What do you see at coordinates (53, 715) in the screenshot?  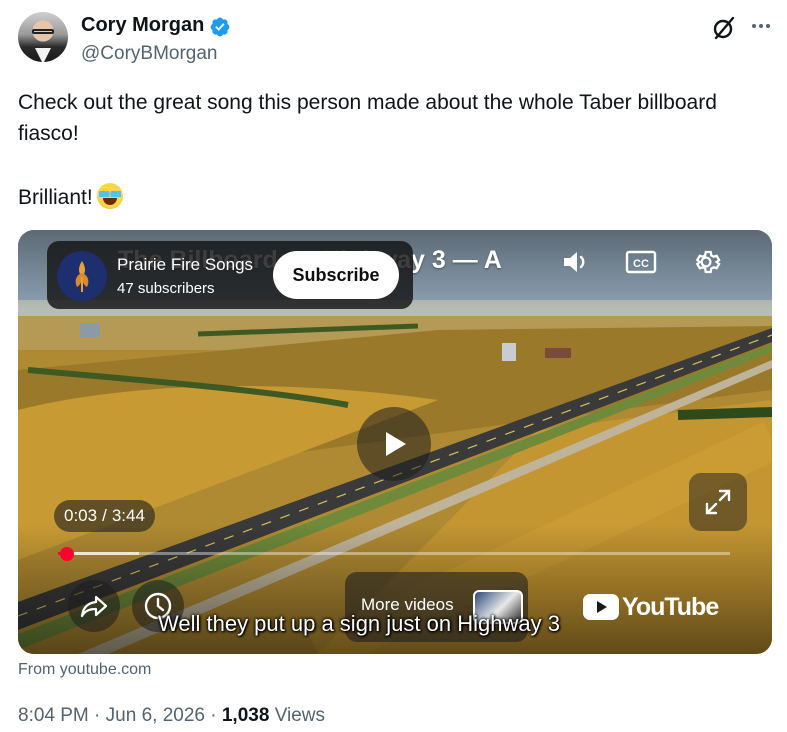 I see `tweet-time: 8:04 PM` at bounding box center [53, 715].